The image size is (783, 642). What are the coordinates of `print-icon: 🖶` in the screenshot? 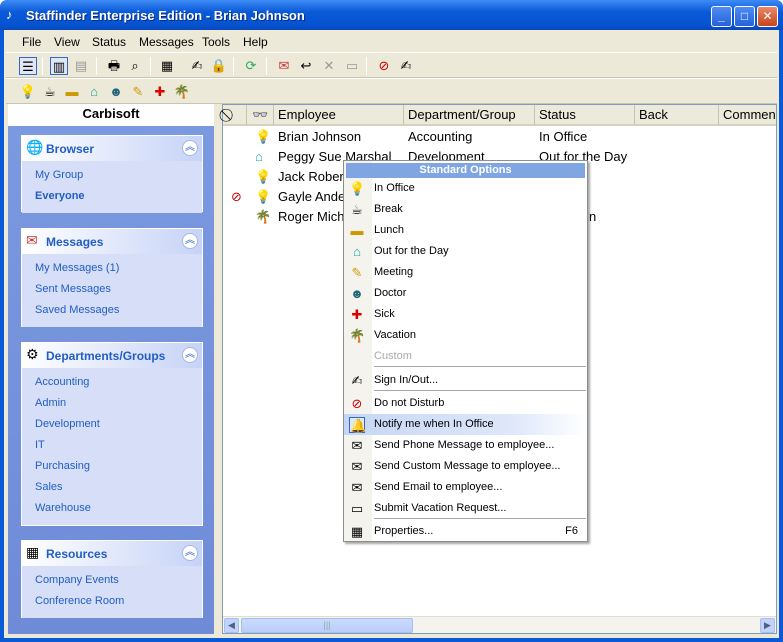 It's located at (114, 66).